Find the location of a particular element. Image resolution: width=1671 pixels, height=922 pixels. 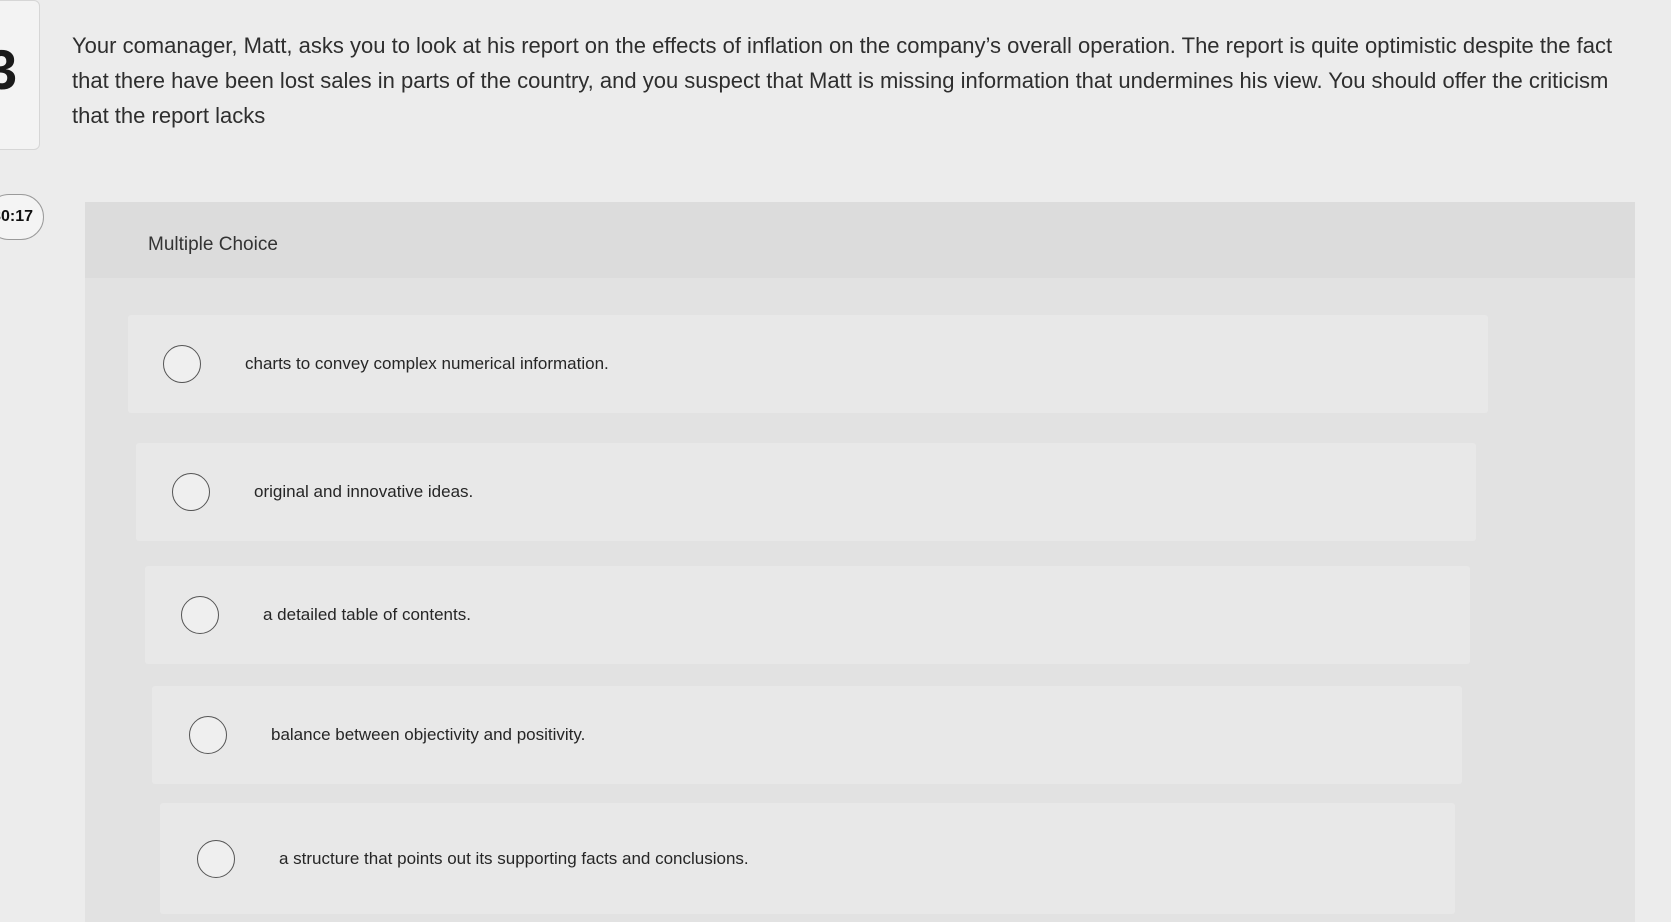

choice-option-label: original and innovative ideas. is located at coordinates (364, 491).